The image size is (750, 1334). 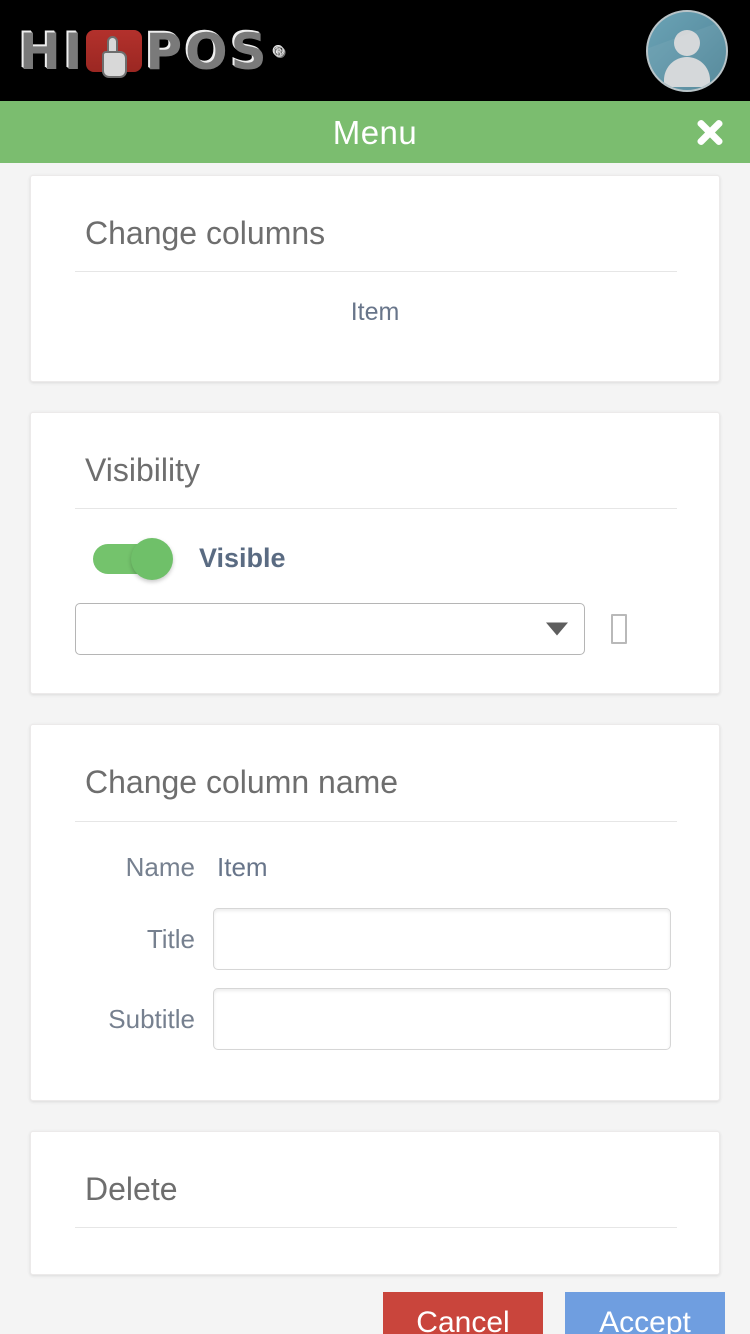 I want to click on card-change-columns: Change columns Item, so click(x=375, y=279).